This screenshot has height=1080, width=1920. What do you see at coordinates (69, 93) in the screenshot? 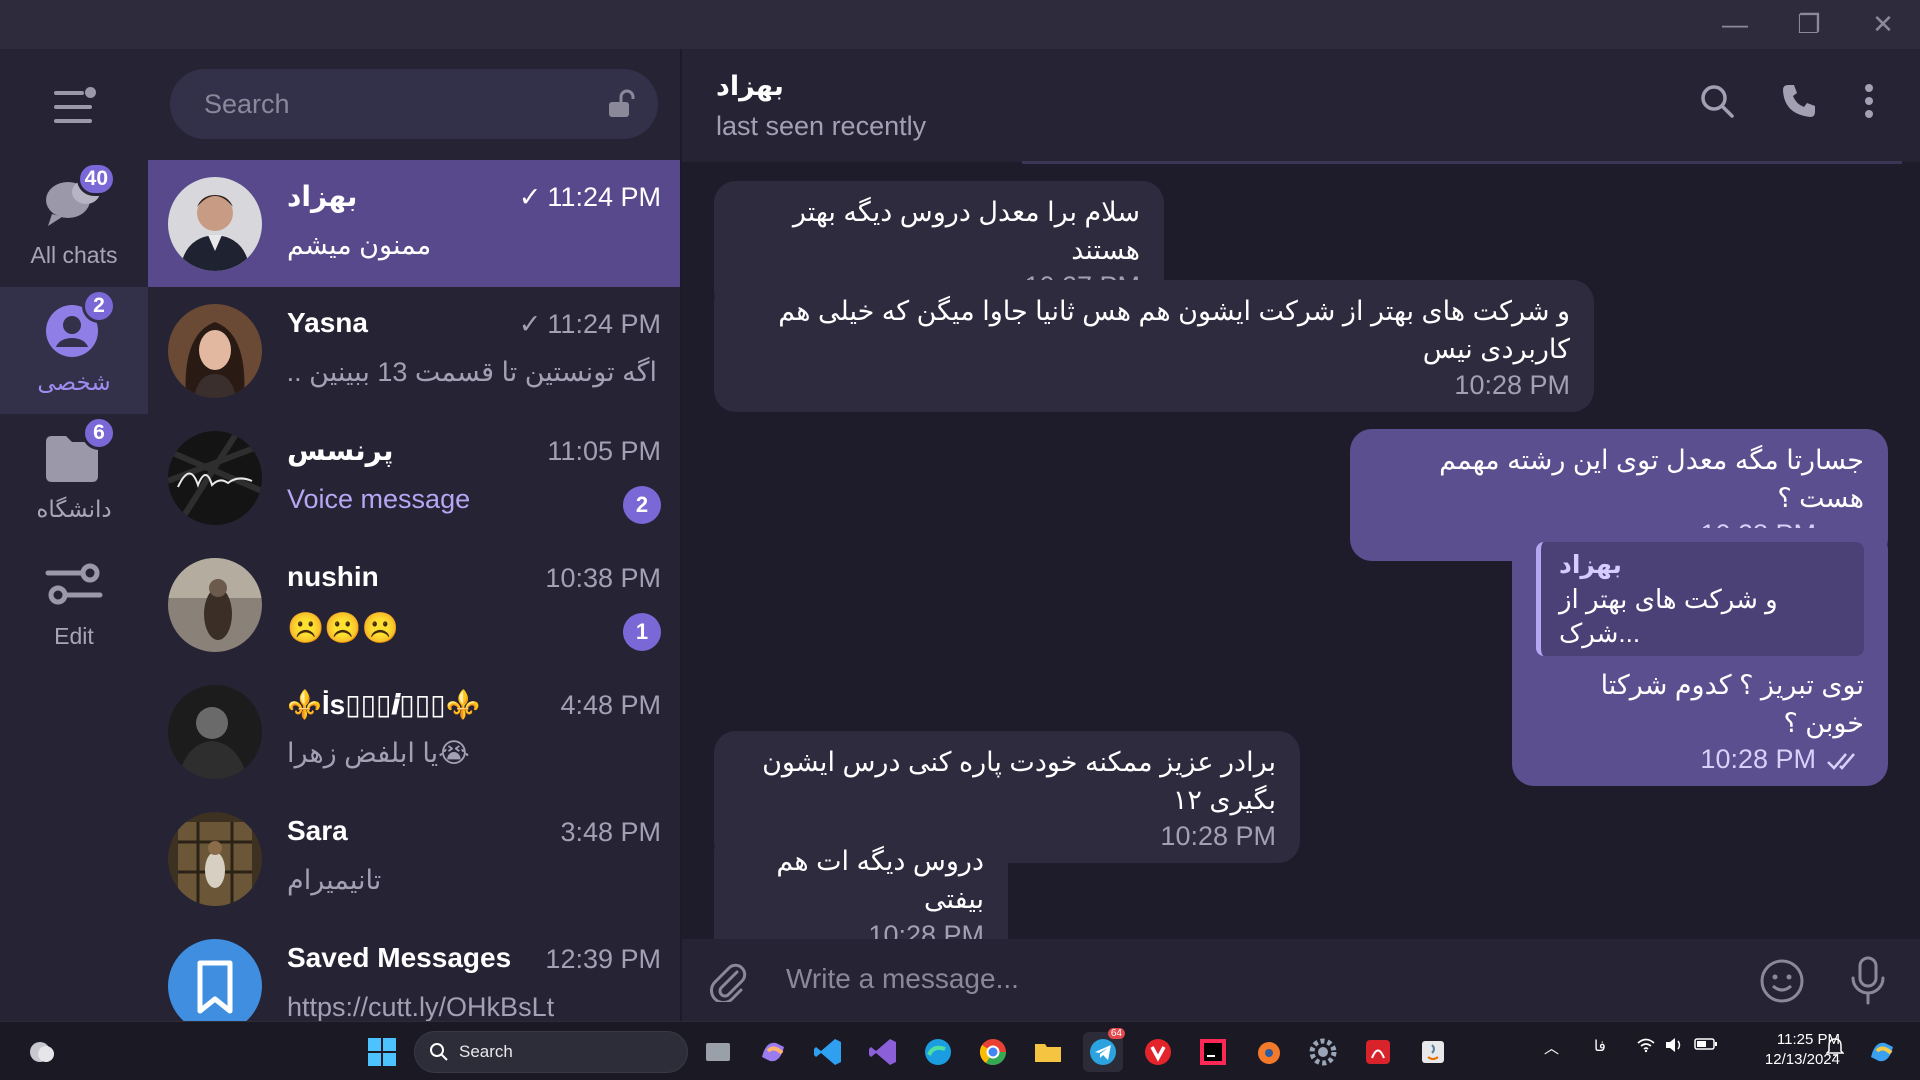
I see `menu-icon` at bounding box center [69, 93].